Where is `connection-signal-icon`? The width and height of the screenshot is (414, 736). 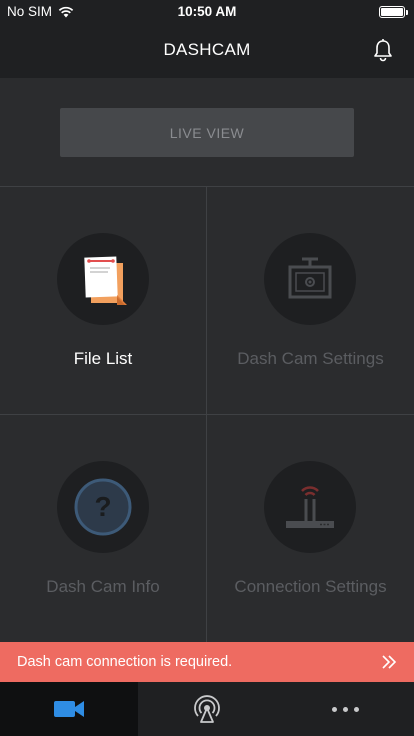
connection-signal-icon is located at coordinates (207, 709).